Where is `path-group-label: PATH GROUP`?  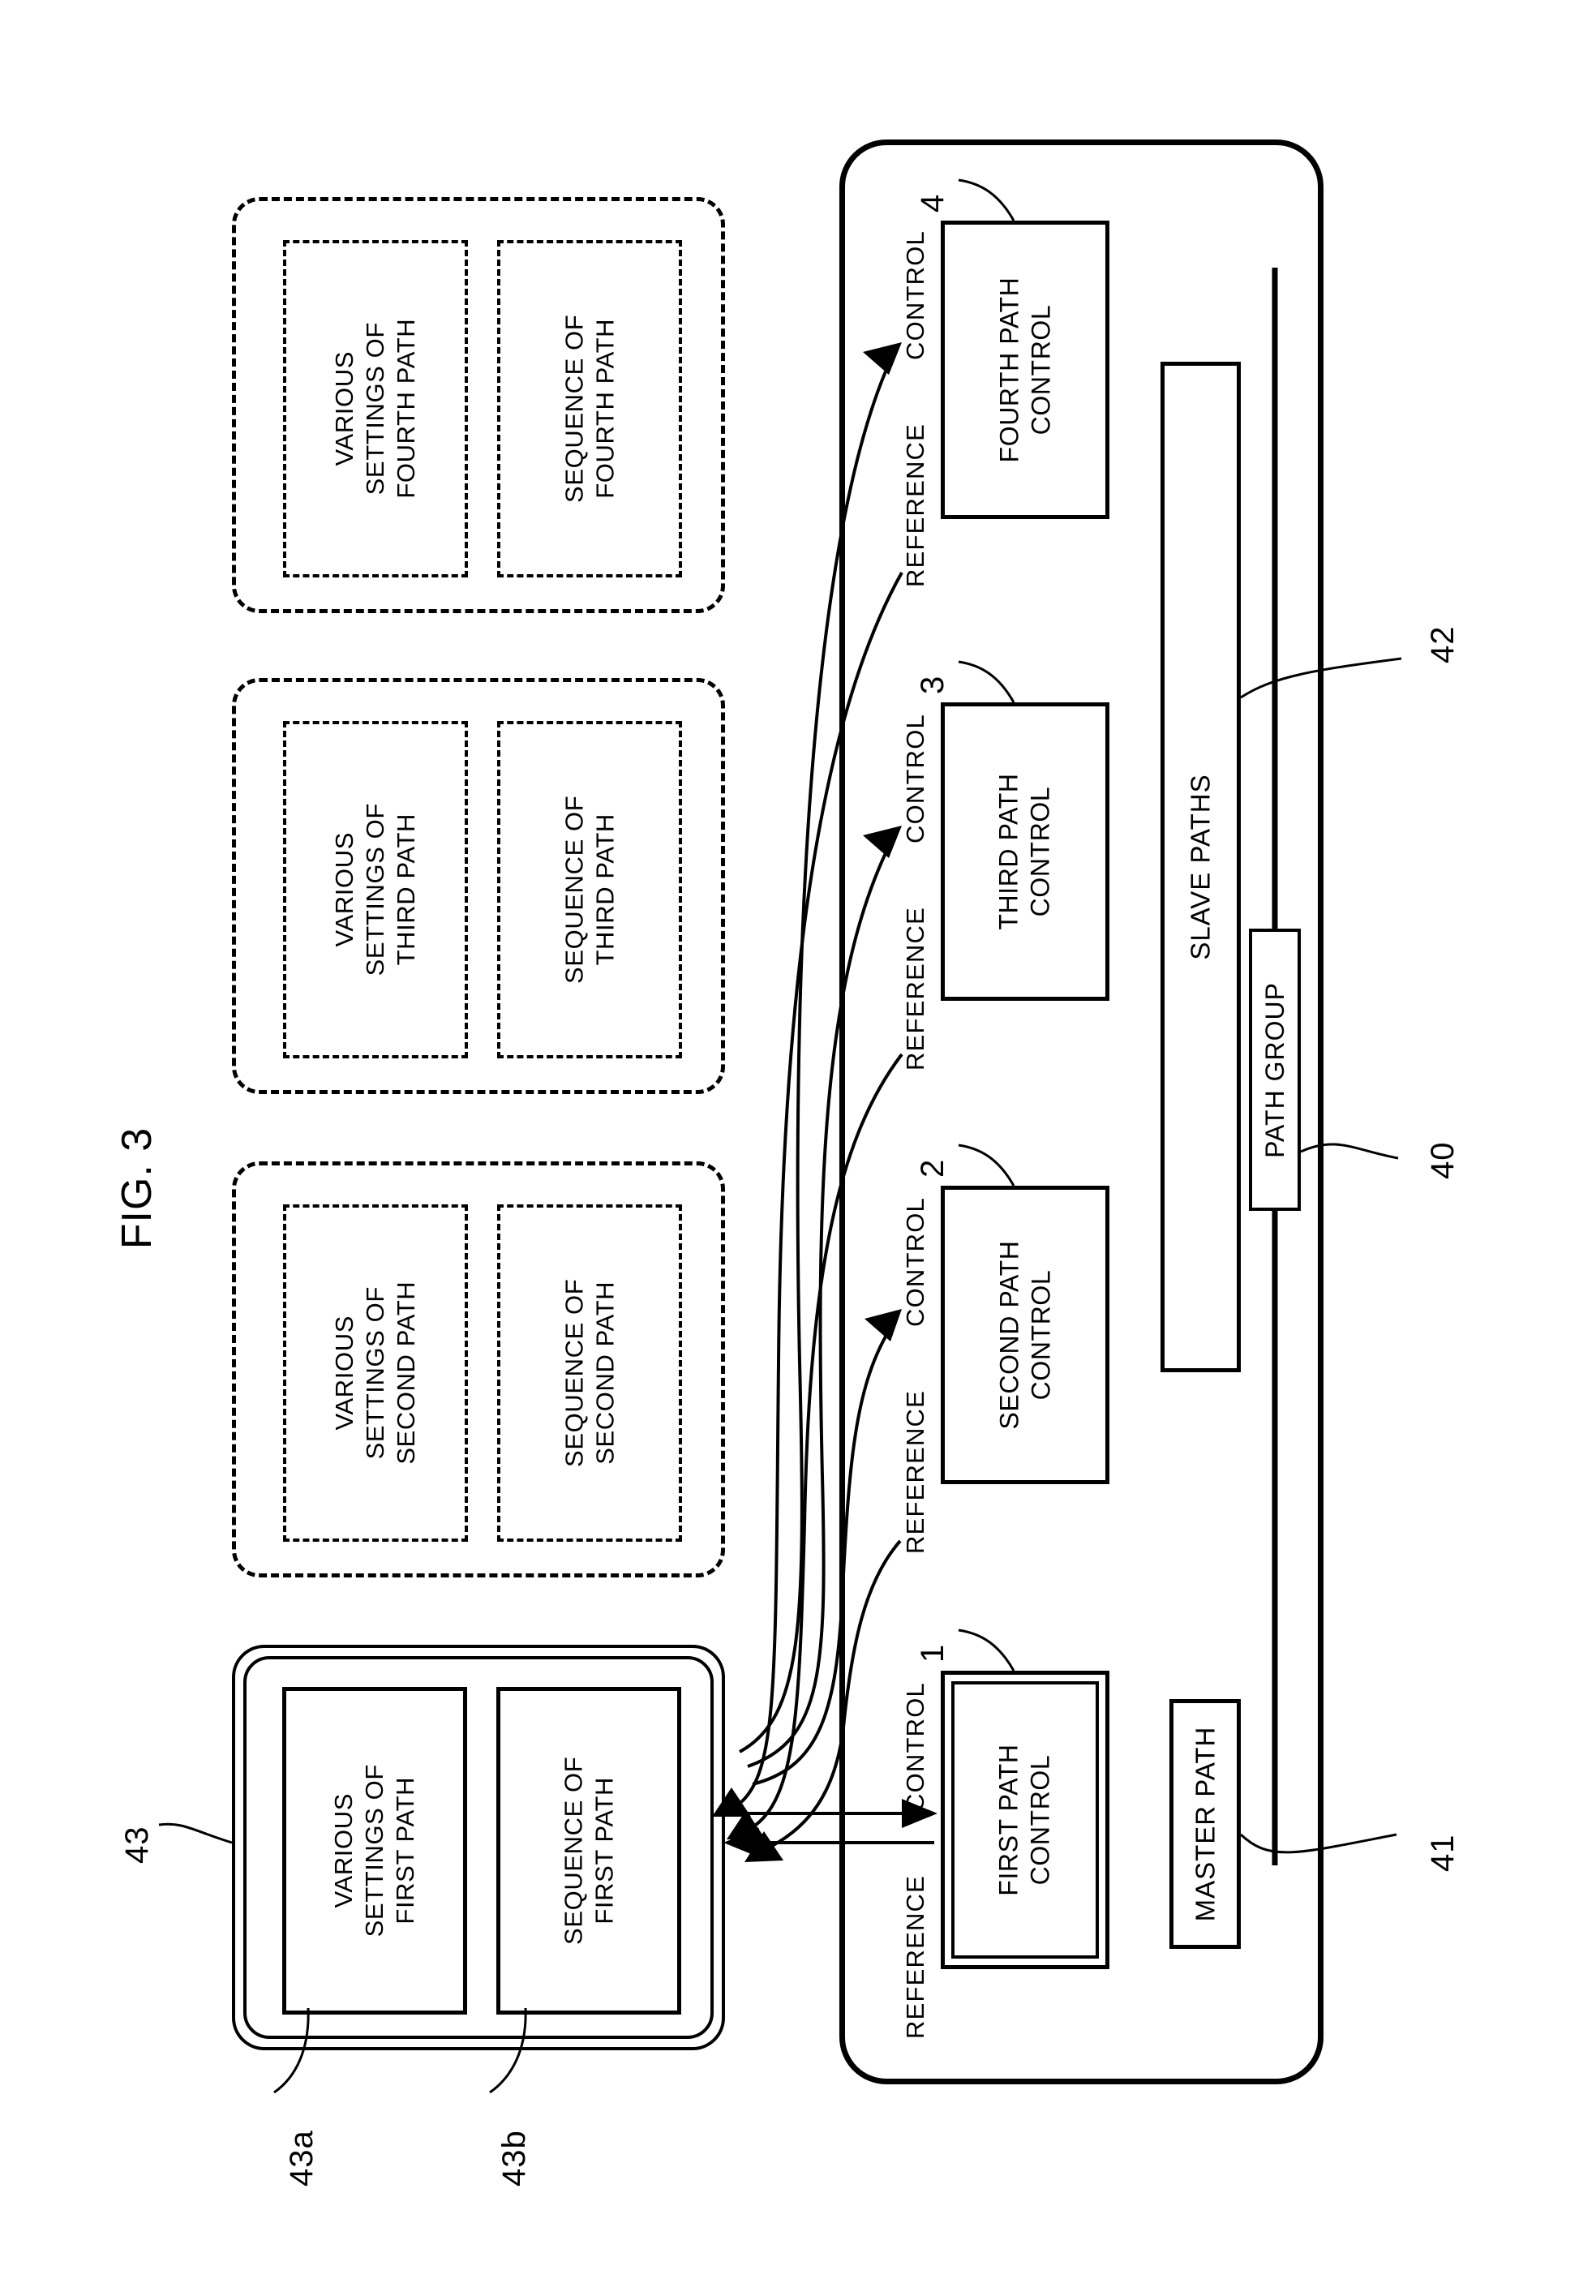
path-group-label: PATH GROUP is located at coordinates (1274, 1069).